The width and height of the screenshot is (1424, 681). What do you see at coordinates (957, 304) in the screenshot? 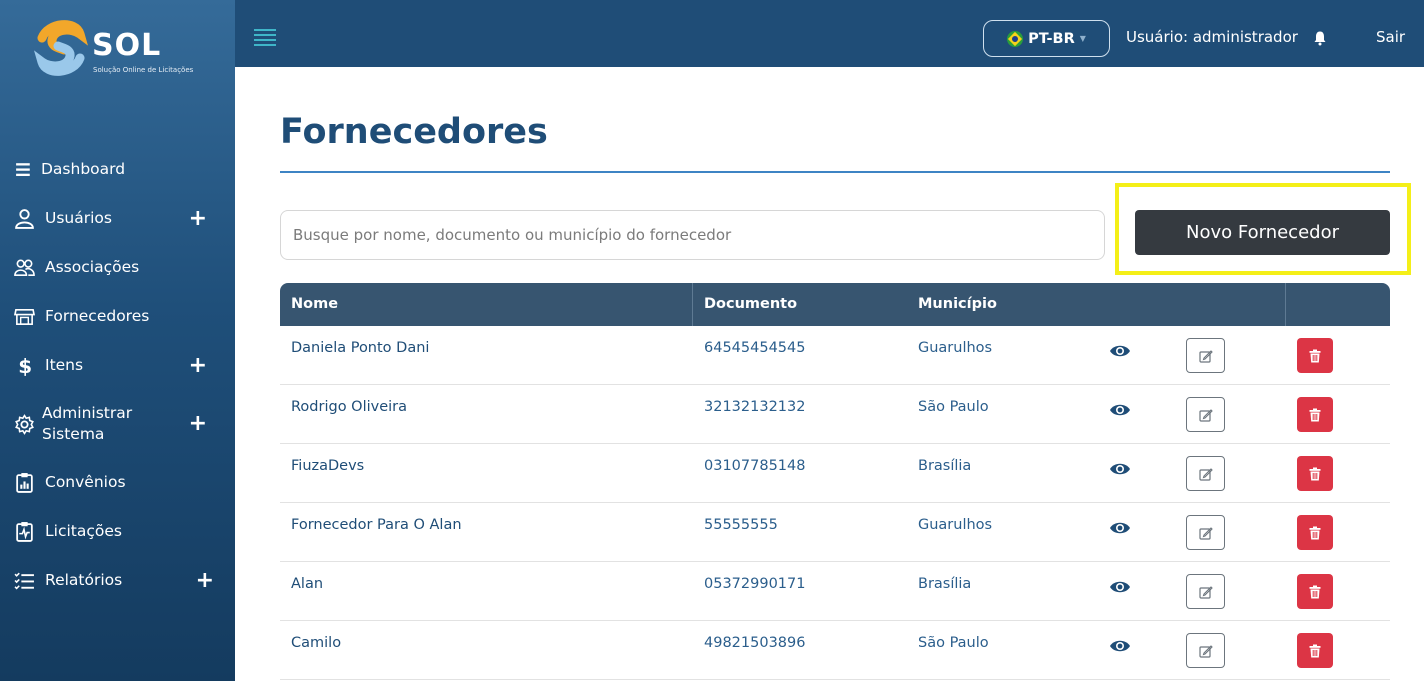
I see `column-header-city: Município` at bounding box center [957, 304].